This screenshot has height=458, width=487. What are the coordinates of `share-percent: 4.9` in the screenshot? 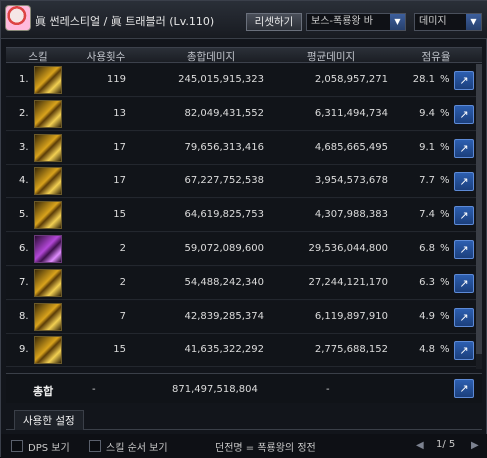 It's located at (427, 316).